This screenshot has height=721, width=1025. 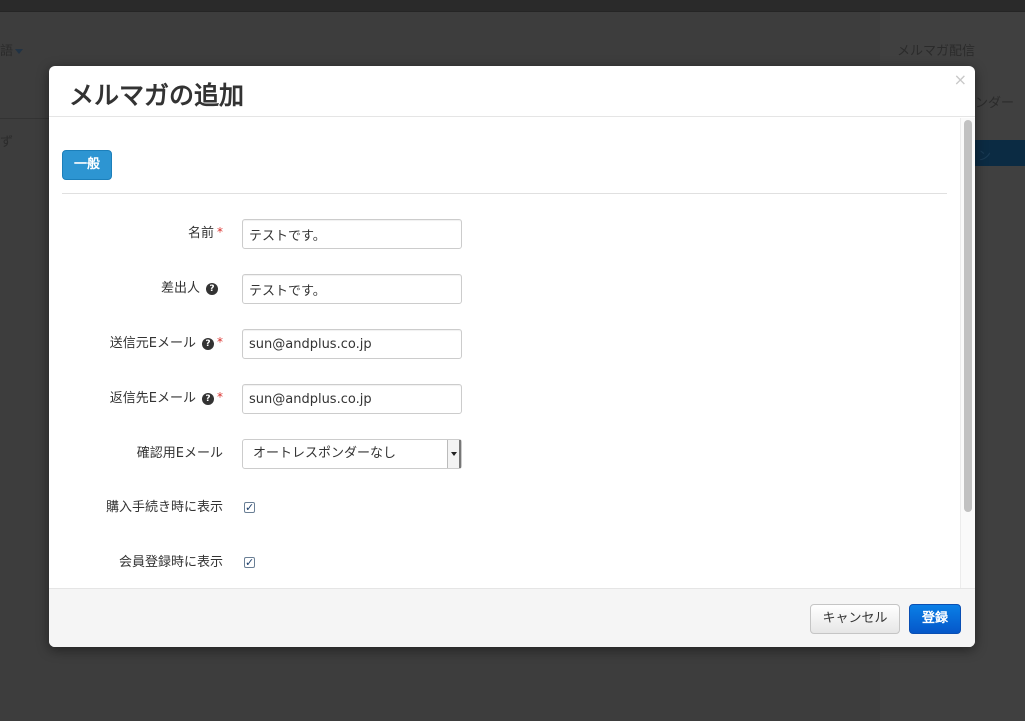 I want to click on background-menu-item-responder: ンダー, so click(x=995, y=103).